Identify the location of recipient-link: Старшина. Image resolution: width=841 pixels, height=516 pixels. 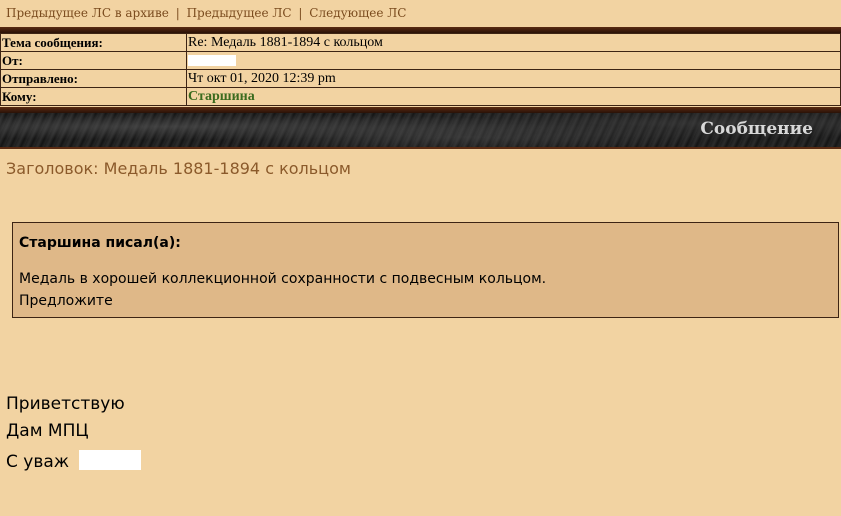
(221, 96).